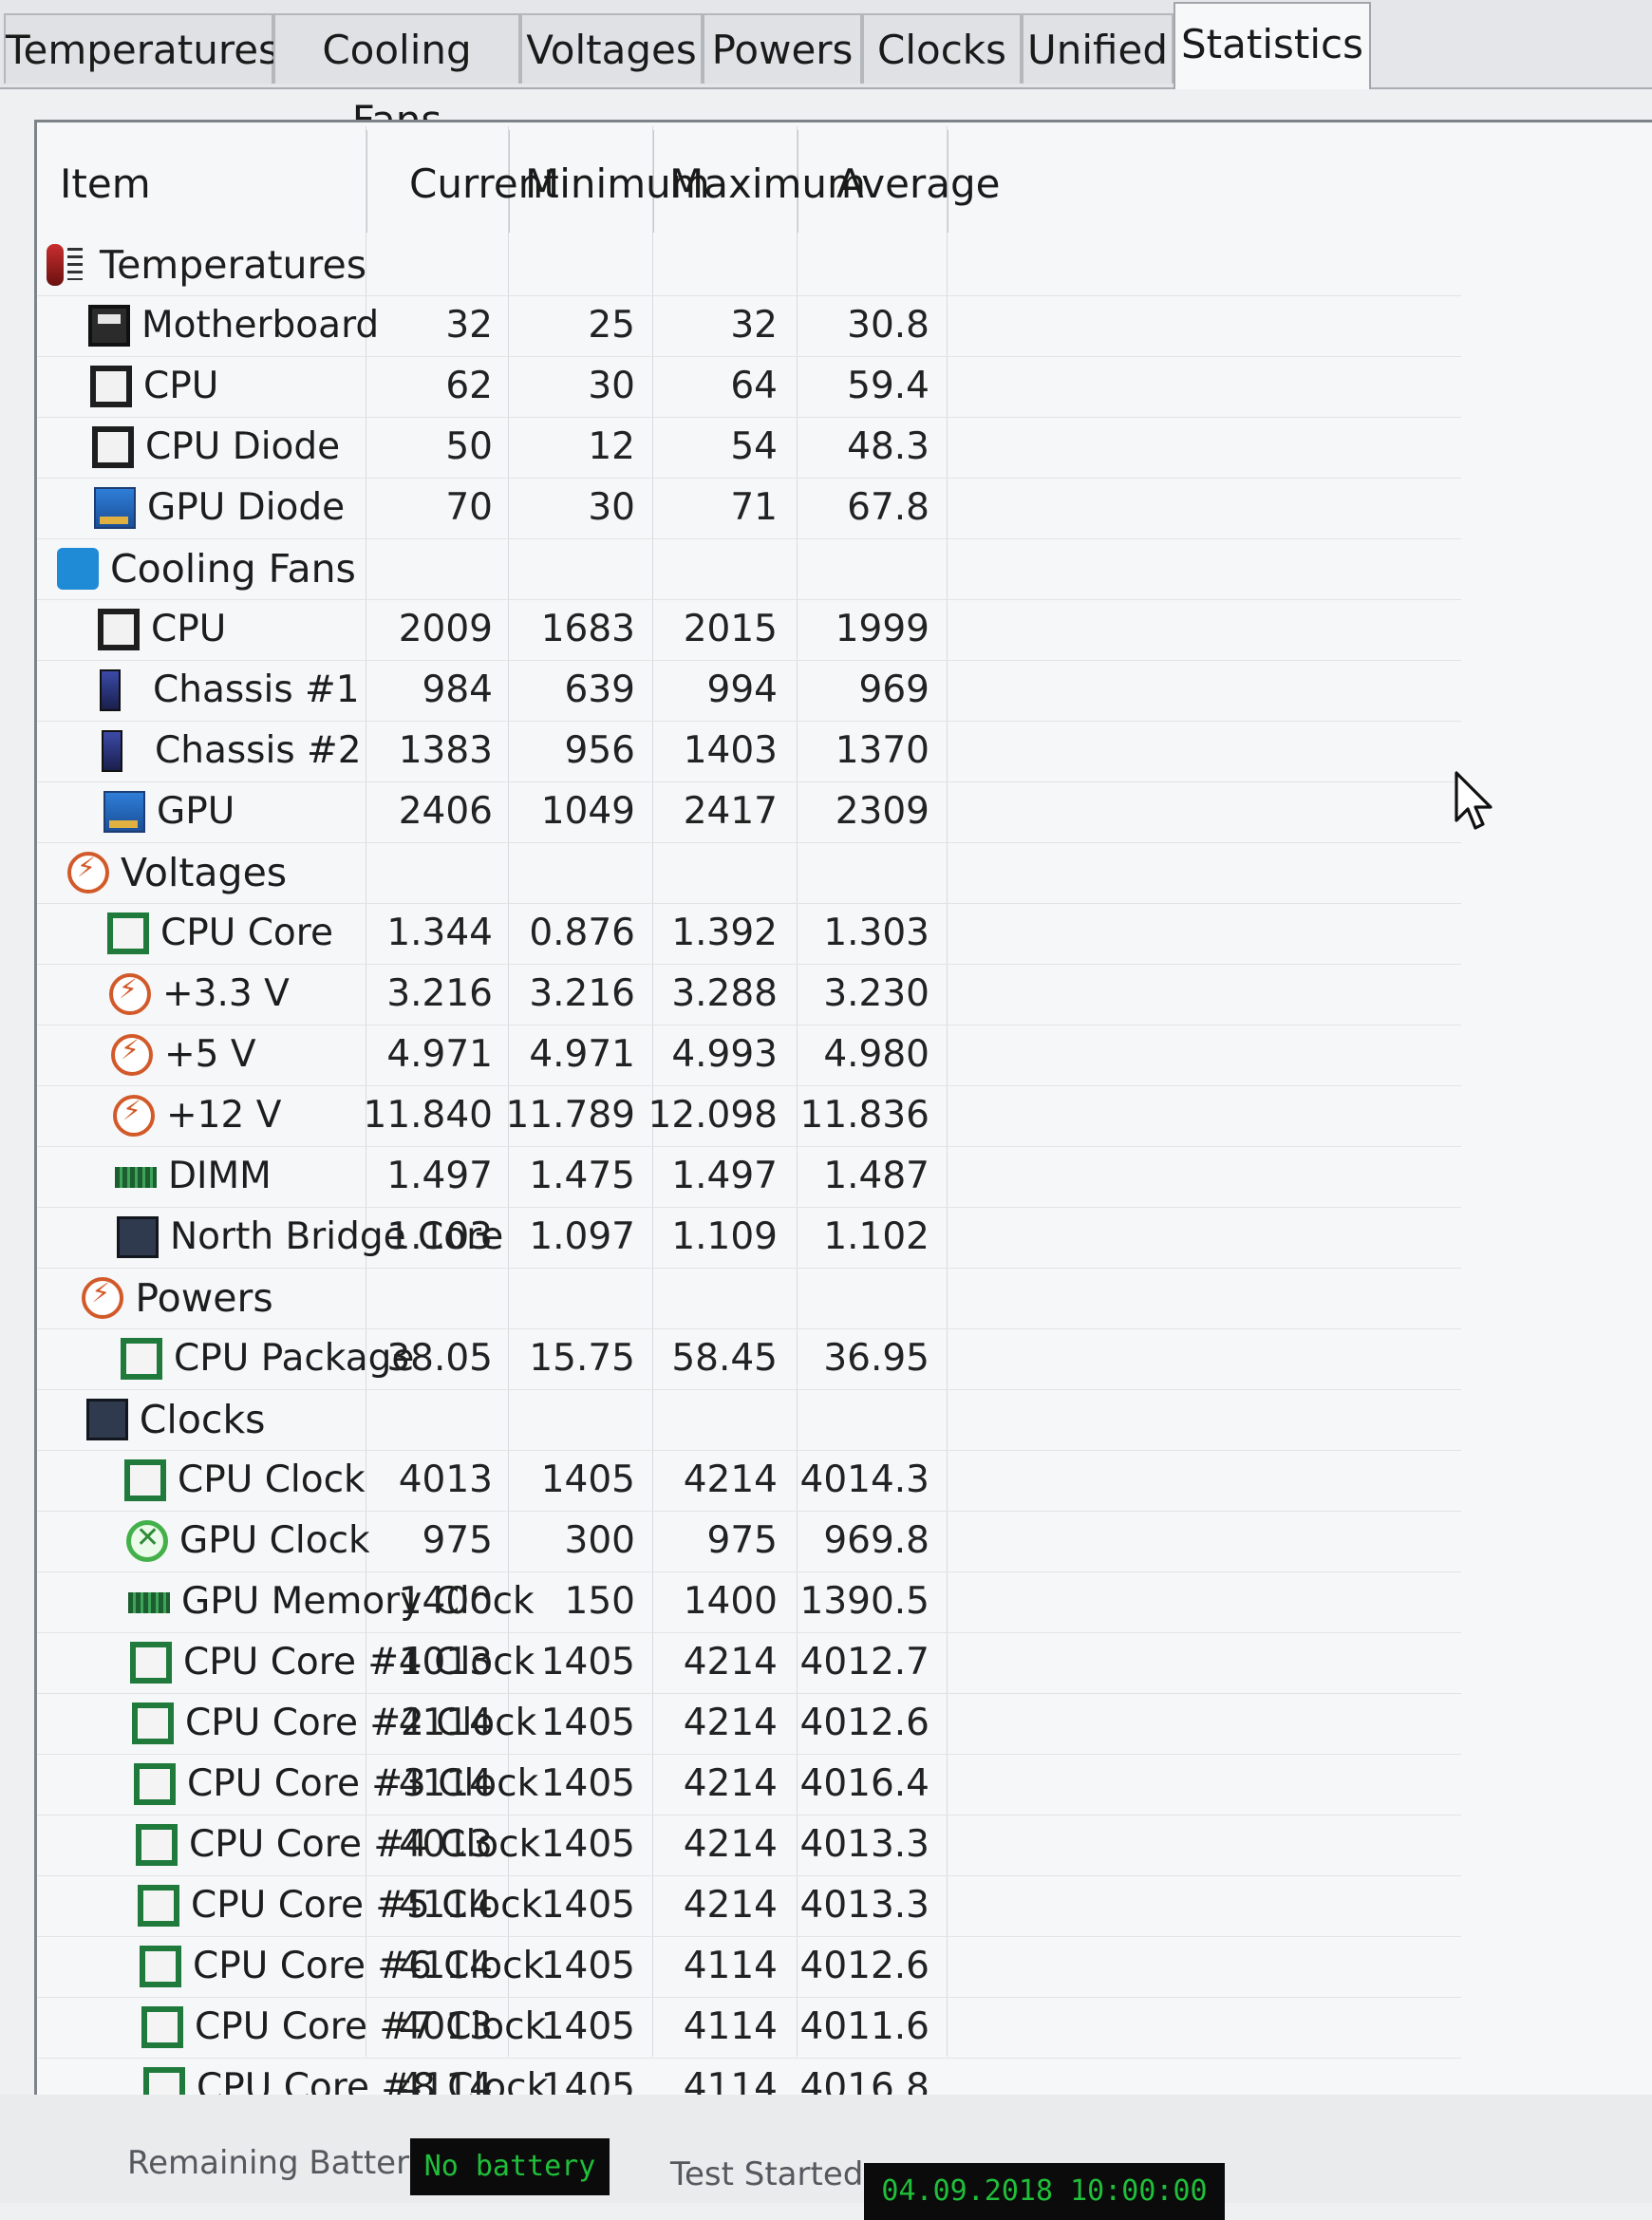 Image resolution: width=1652 pixels, height=2220 pixels. I want to click on motherboard-icon, so click(109, 326).